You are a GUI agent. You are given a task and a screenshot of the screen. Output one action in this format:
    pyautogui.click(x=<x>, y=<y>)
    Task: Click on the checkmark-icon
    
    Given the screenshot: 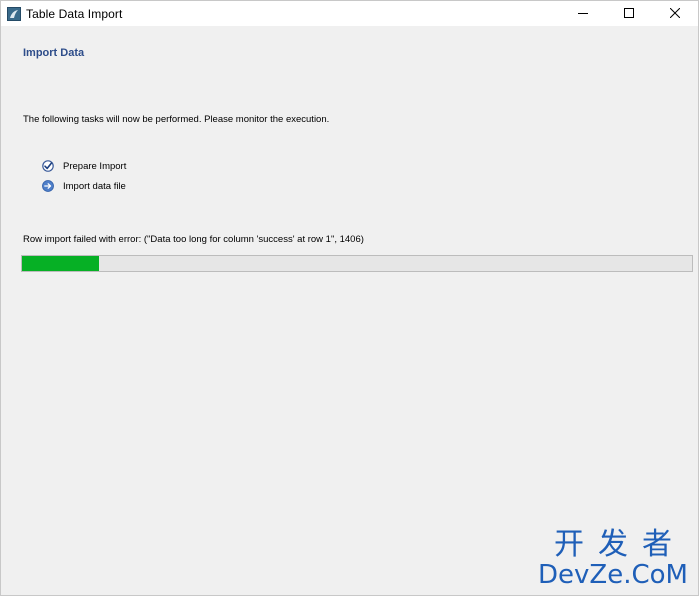 What is the action you would take?
    pyautogui.click(x=48, y=166)
    